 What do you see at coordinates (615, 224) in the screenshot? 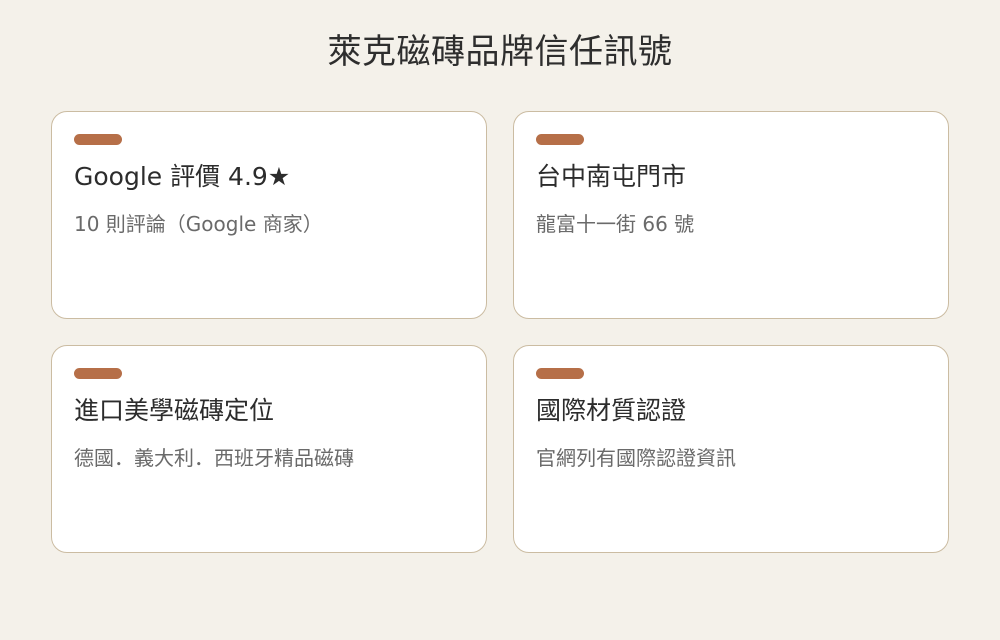
I see `card-subtext: 龍富十一街 66 號` at bounding box center [615, 224].